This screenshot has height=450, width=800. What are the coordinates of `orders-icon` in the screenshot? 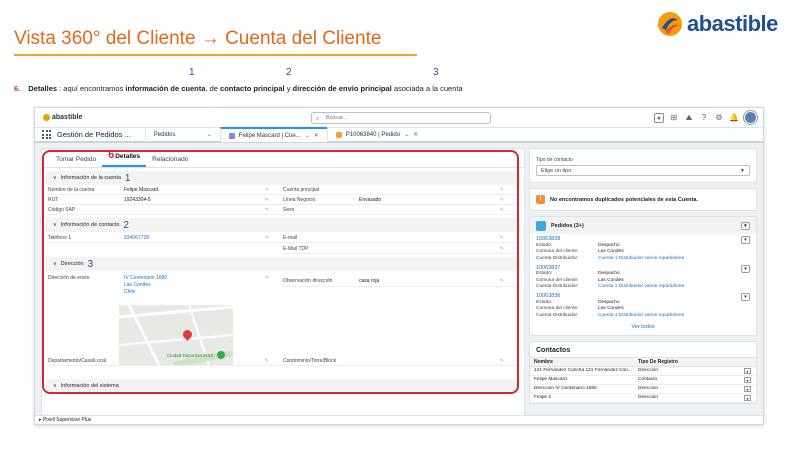 It's located at (541, 225).